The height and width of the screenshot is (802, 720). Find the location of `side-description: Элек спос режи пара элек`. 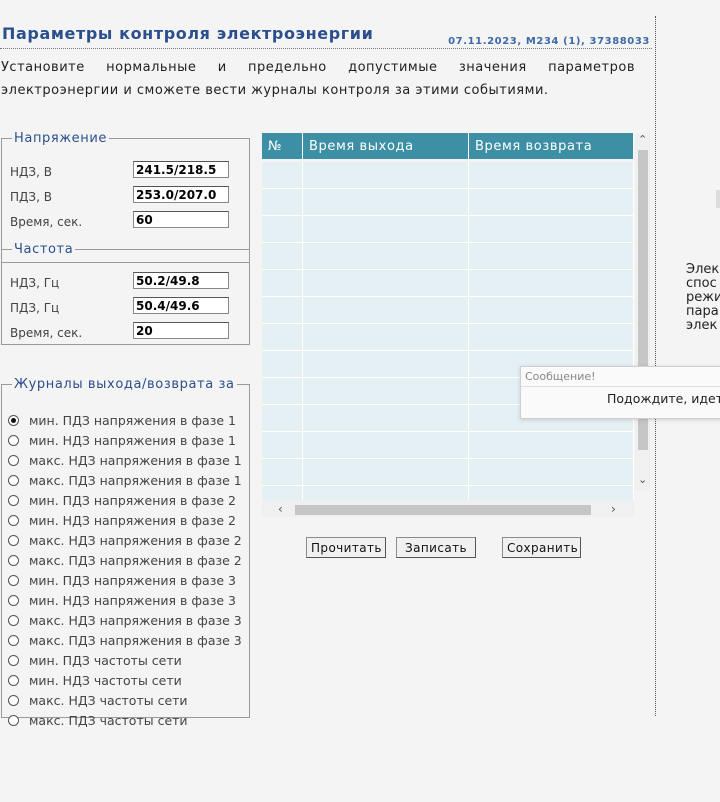

side-description: Элек спос режи пара элек is located at coordinates (703, 298).